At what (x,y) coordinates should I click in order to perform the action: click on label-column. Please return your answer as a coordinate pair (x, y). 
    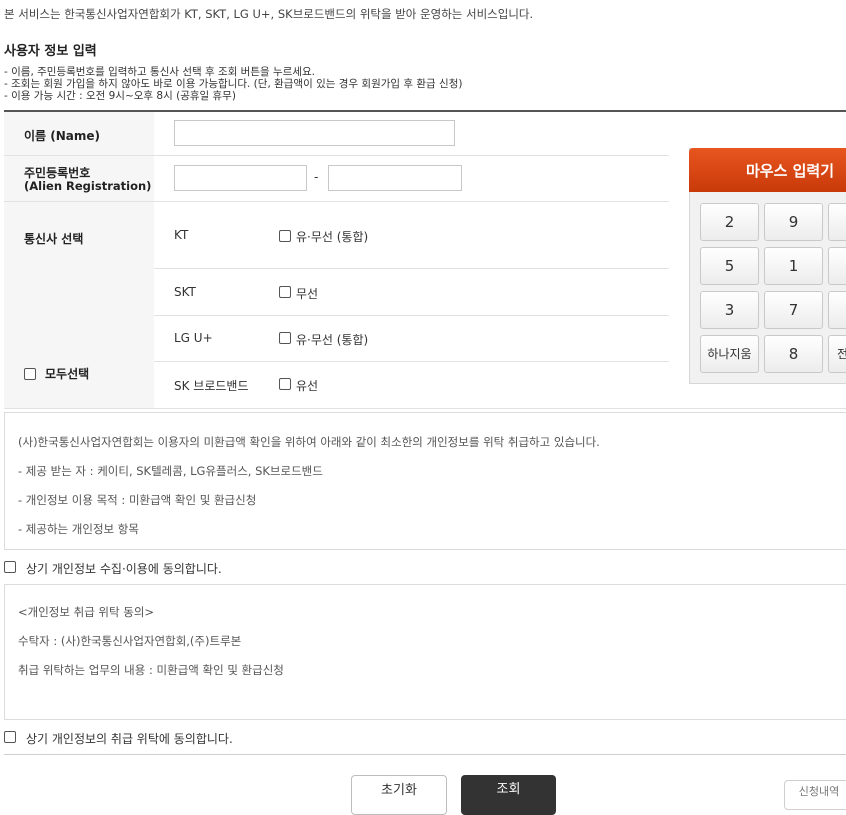
    Looking at the image, I should click on (79, 260).